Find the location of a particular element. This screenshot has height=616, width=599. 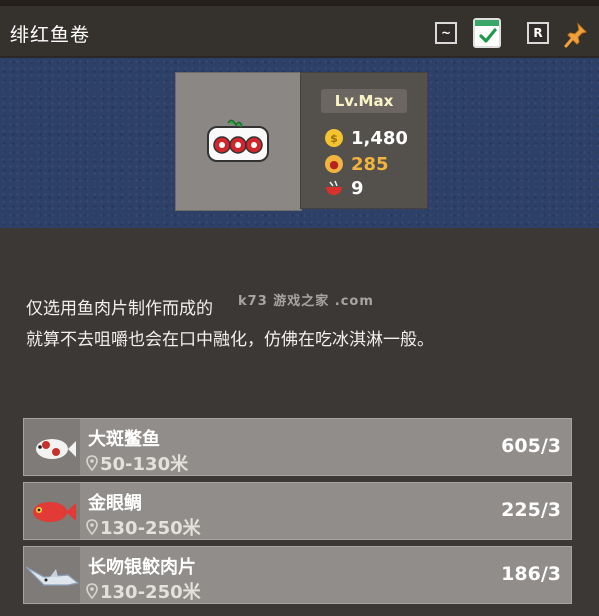

dish-stats-panel: Lv.Max $ 1,480 ● 285 9 is located at coordinates (364, 140).